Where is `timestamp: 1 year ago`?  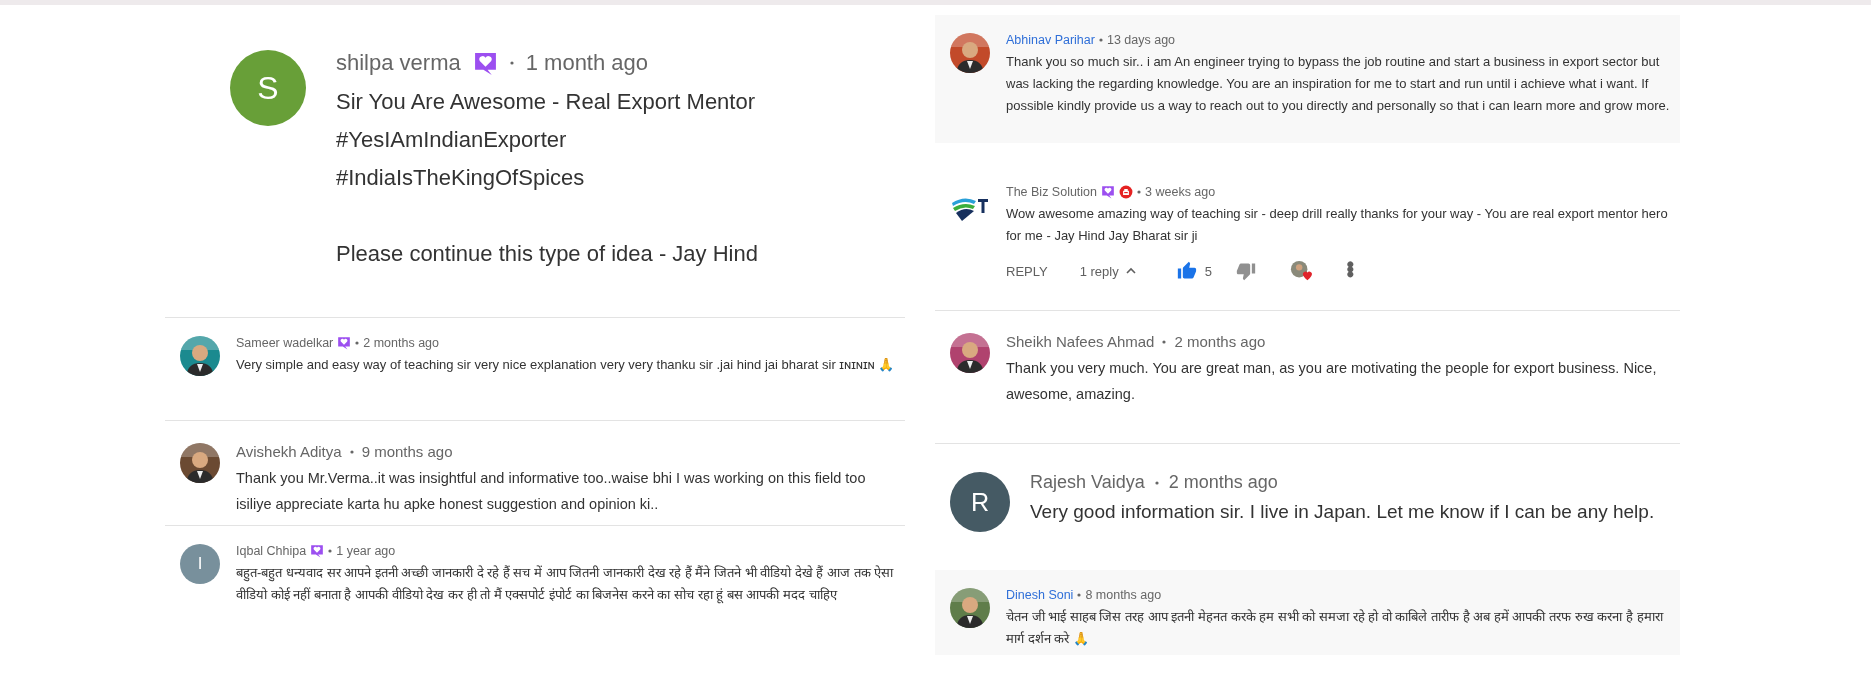
timestamp: 1 year ago is located at coordinates (366, 551).